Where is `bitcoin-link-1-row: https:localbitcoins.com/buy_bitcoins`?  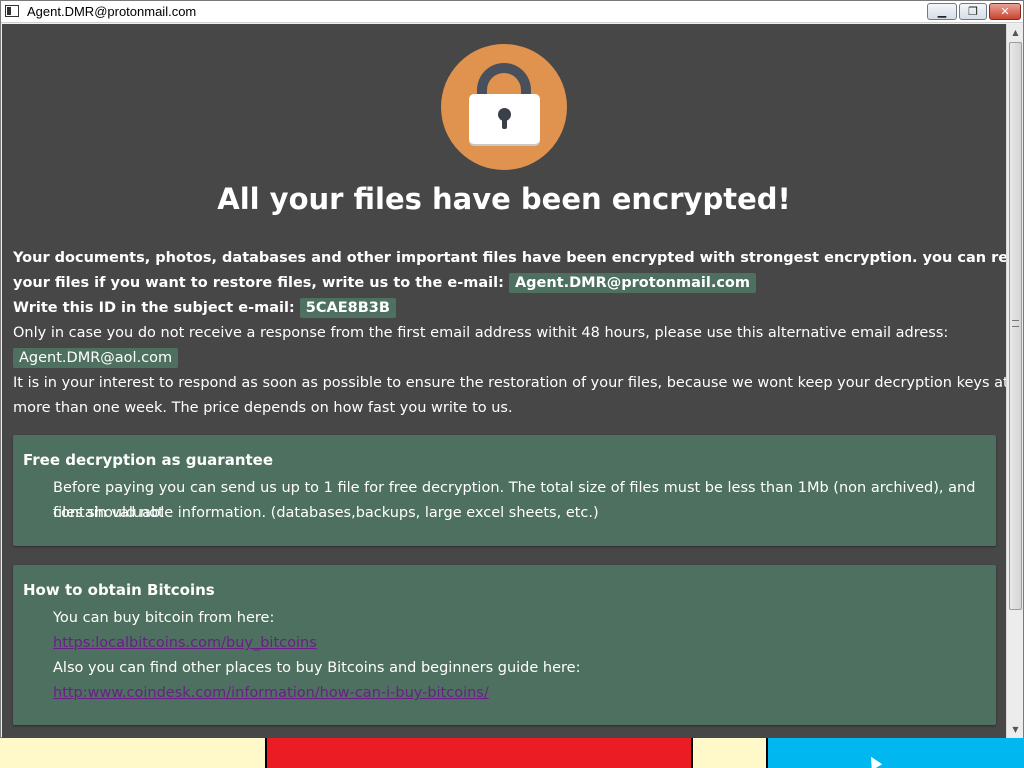 bitcoin-link-1-row: https:localbitcoins.com/buy_bitcoins is located at coordinates (523, 643).